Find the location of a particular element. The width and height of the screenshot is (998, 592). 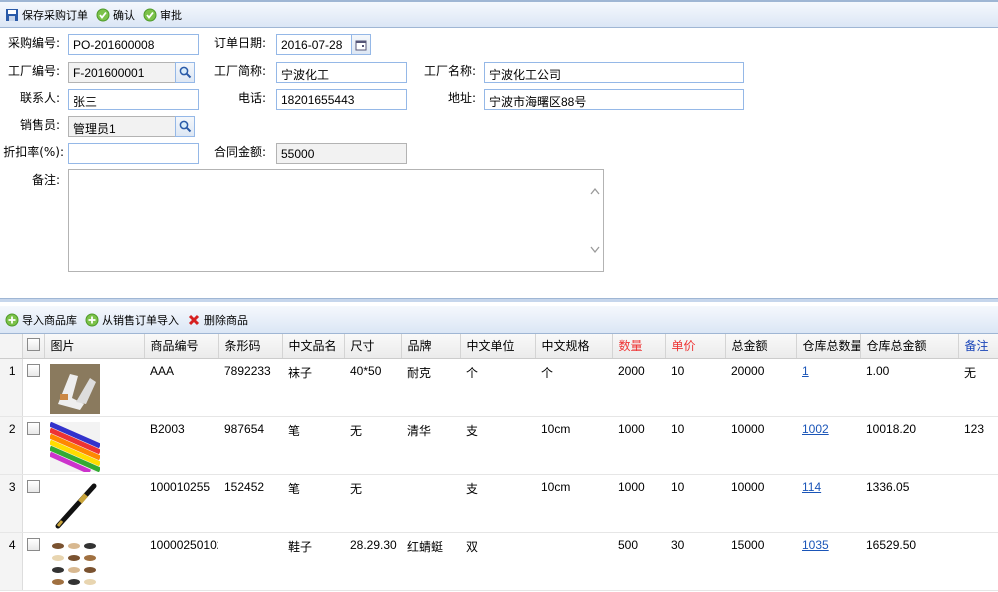

cell-size: 28.29.30 is located at coordinates (372, 561).